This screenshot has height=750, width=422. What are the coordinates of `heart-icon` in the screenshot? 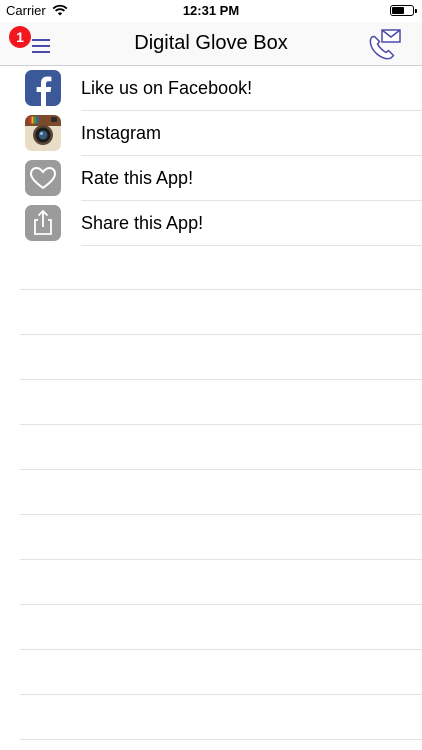 It's located at (43, 178).